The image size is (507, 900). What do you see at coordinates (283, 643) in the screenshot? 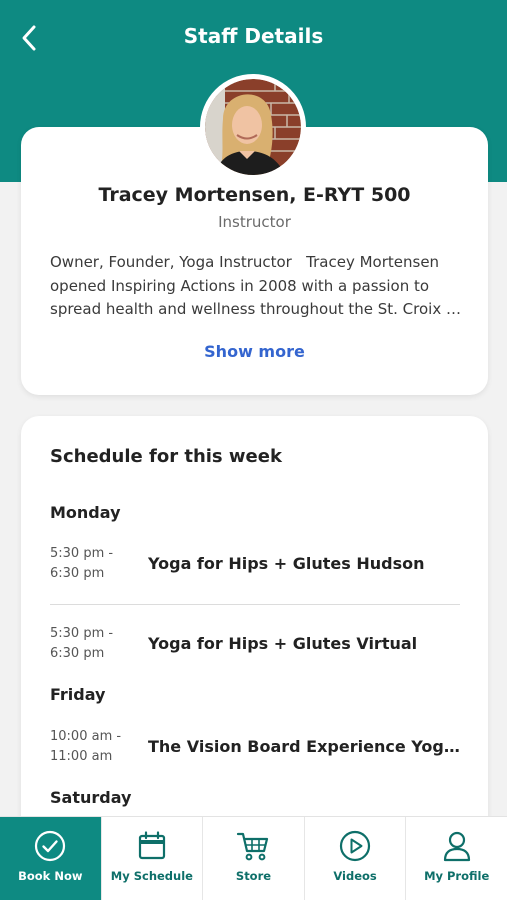
I see `class-name: Yoga for Hips + Glutes Virtual` at bounding box center [283, 643].